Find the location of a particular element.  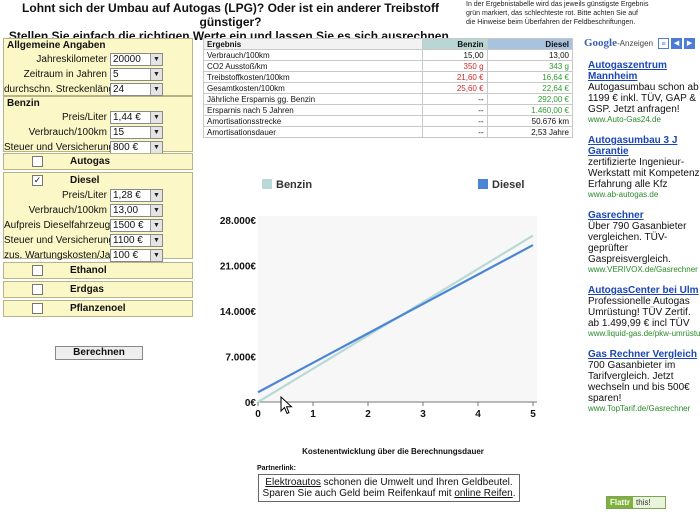

diesel-value: 13,00 is located at coordinates (530, 55).